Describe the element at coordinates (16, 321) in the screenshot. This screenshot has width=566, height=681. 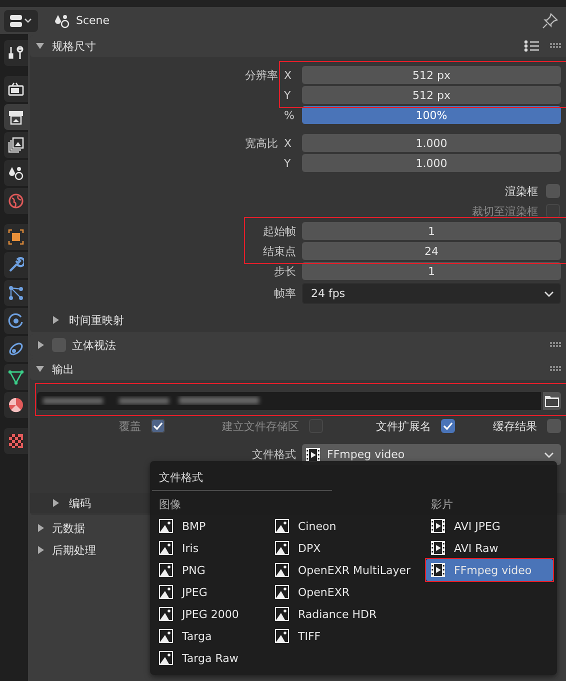
I see `physics-tab` at that location.